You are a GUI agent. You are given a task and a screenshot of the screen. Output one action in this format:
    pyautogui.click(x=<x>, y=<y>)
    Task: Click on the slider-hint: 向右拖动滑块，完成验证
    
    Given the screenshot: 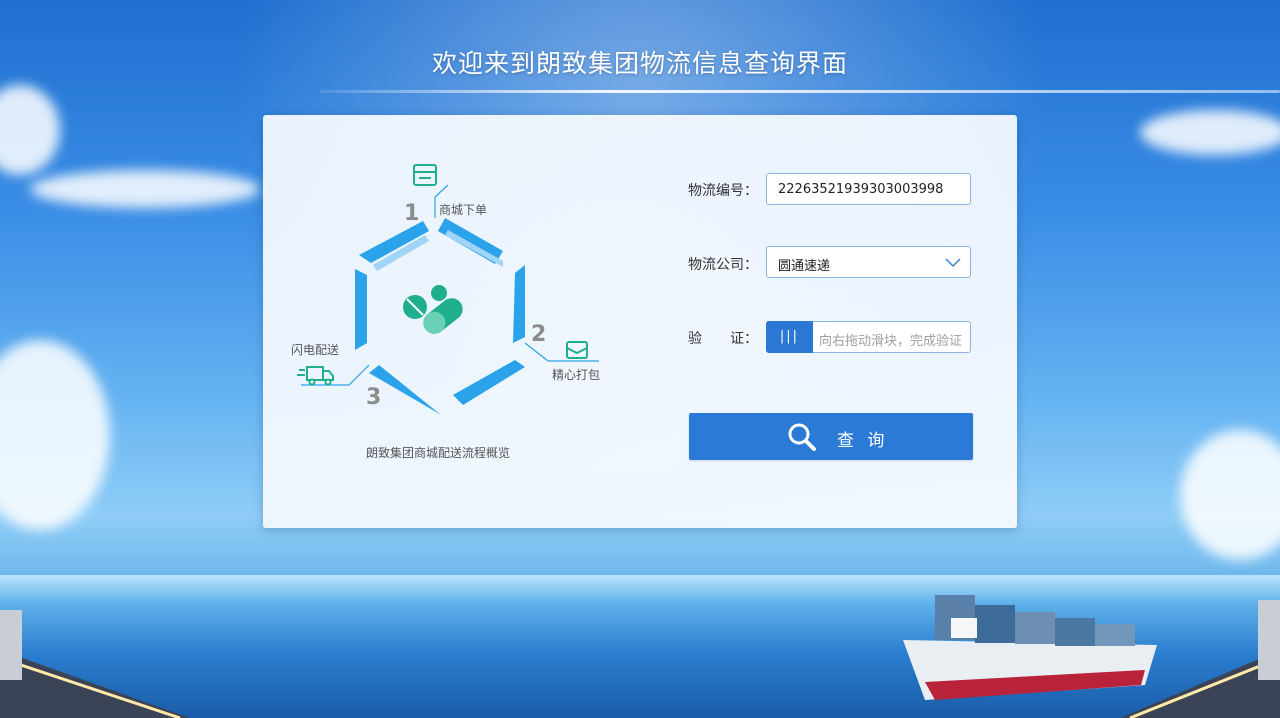 What is the action you would take?
    pyautogui.click(x=891, y=341)
    